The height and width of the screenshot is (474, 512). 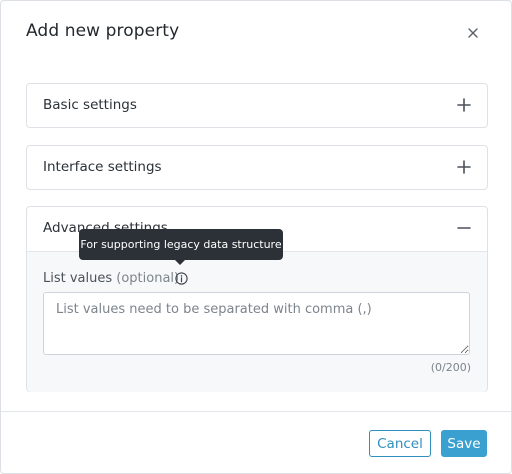 I want to click on minus-icon, so click(x=464, y=228).